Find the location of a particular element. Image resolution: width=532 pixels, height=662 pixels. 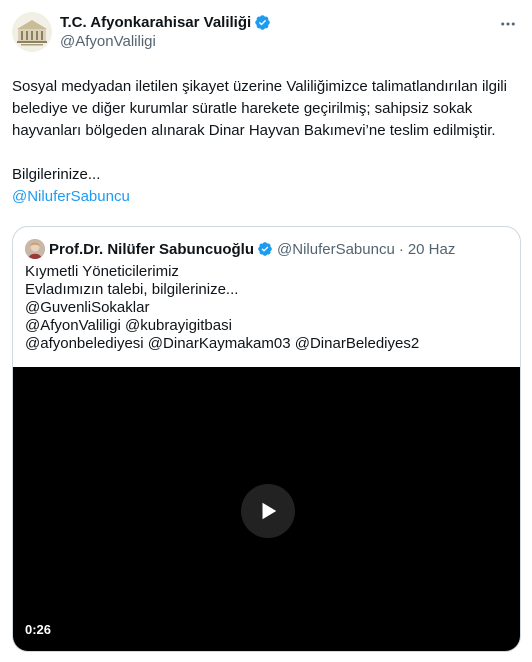

verified-badge-icon is located at coordinates (262, 22).